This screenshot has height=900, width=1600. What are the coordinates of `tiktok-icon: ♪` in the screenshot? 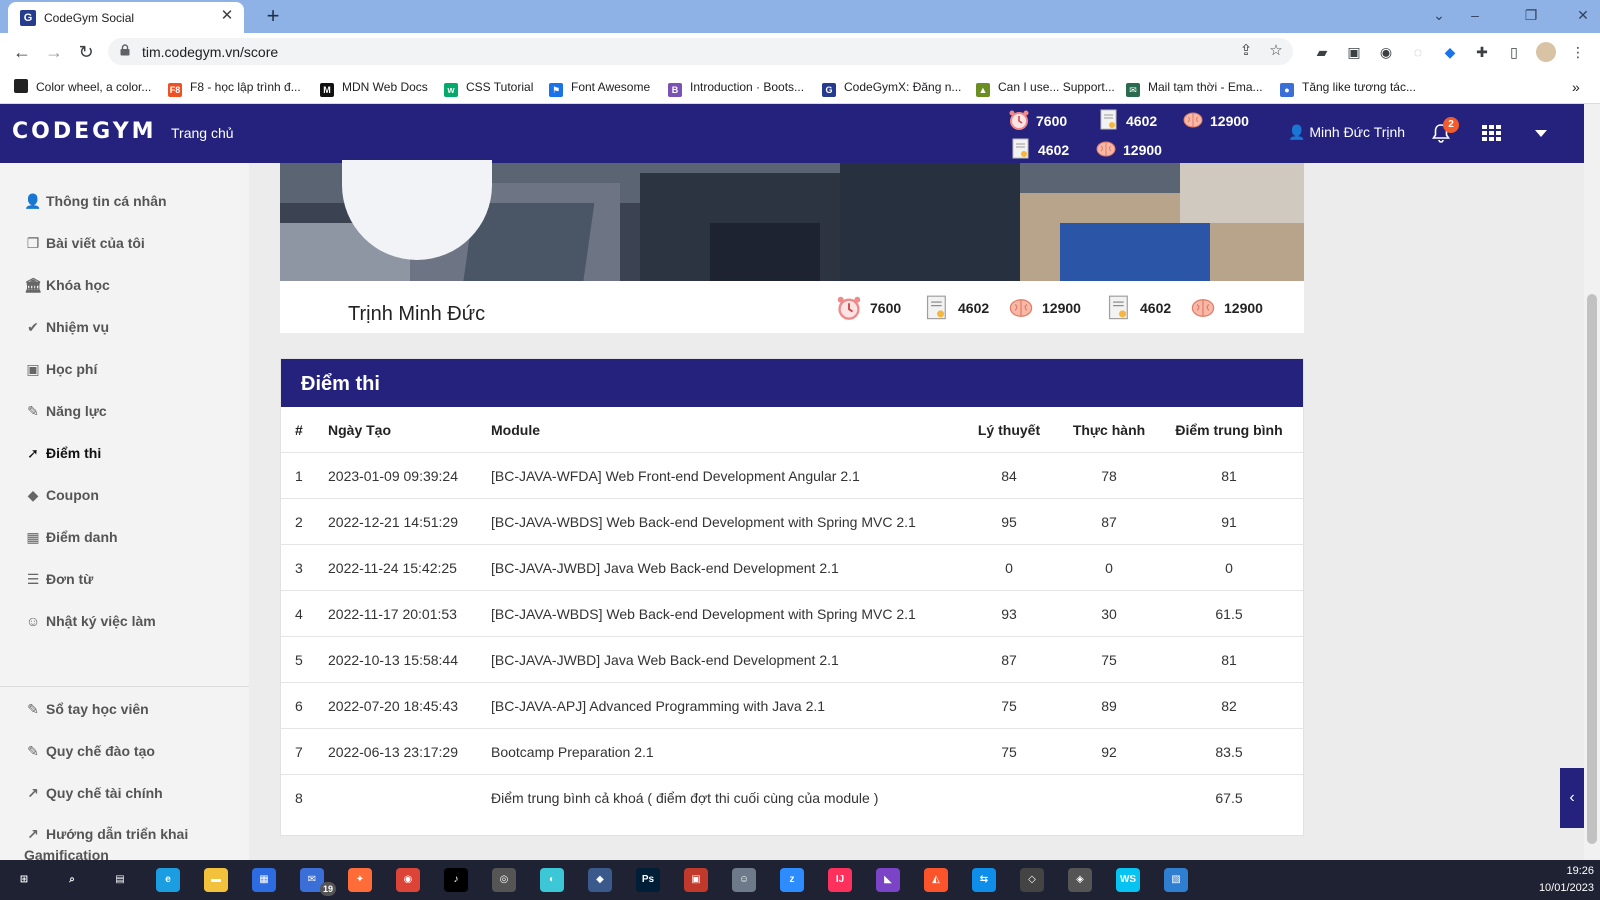 It's located at (456, 880).